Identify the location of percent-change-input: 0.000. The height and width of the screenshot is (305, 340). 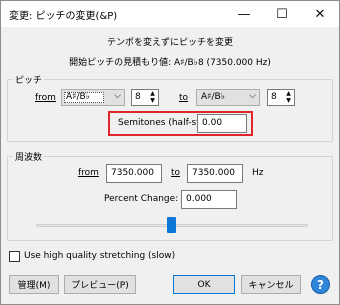
(209, 199).